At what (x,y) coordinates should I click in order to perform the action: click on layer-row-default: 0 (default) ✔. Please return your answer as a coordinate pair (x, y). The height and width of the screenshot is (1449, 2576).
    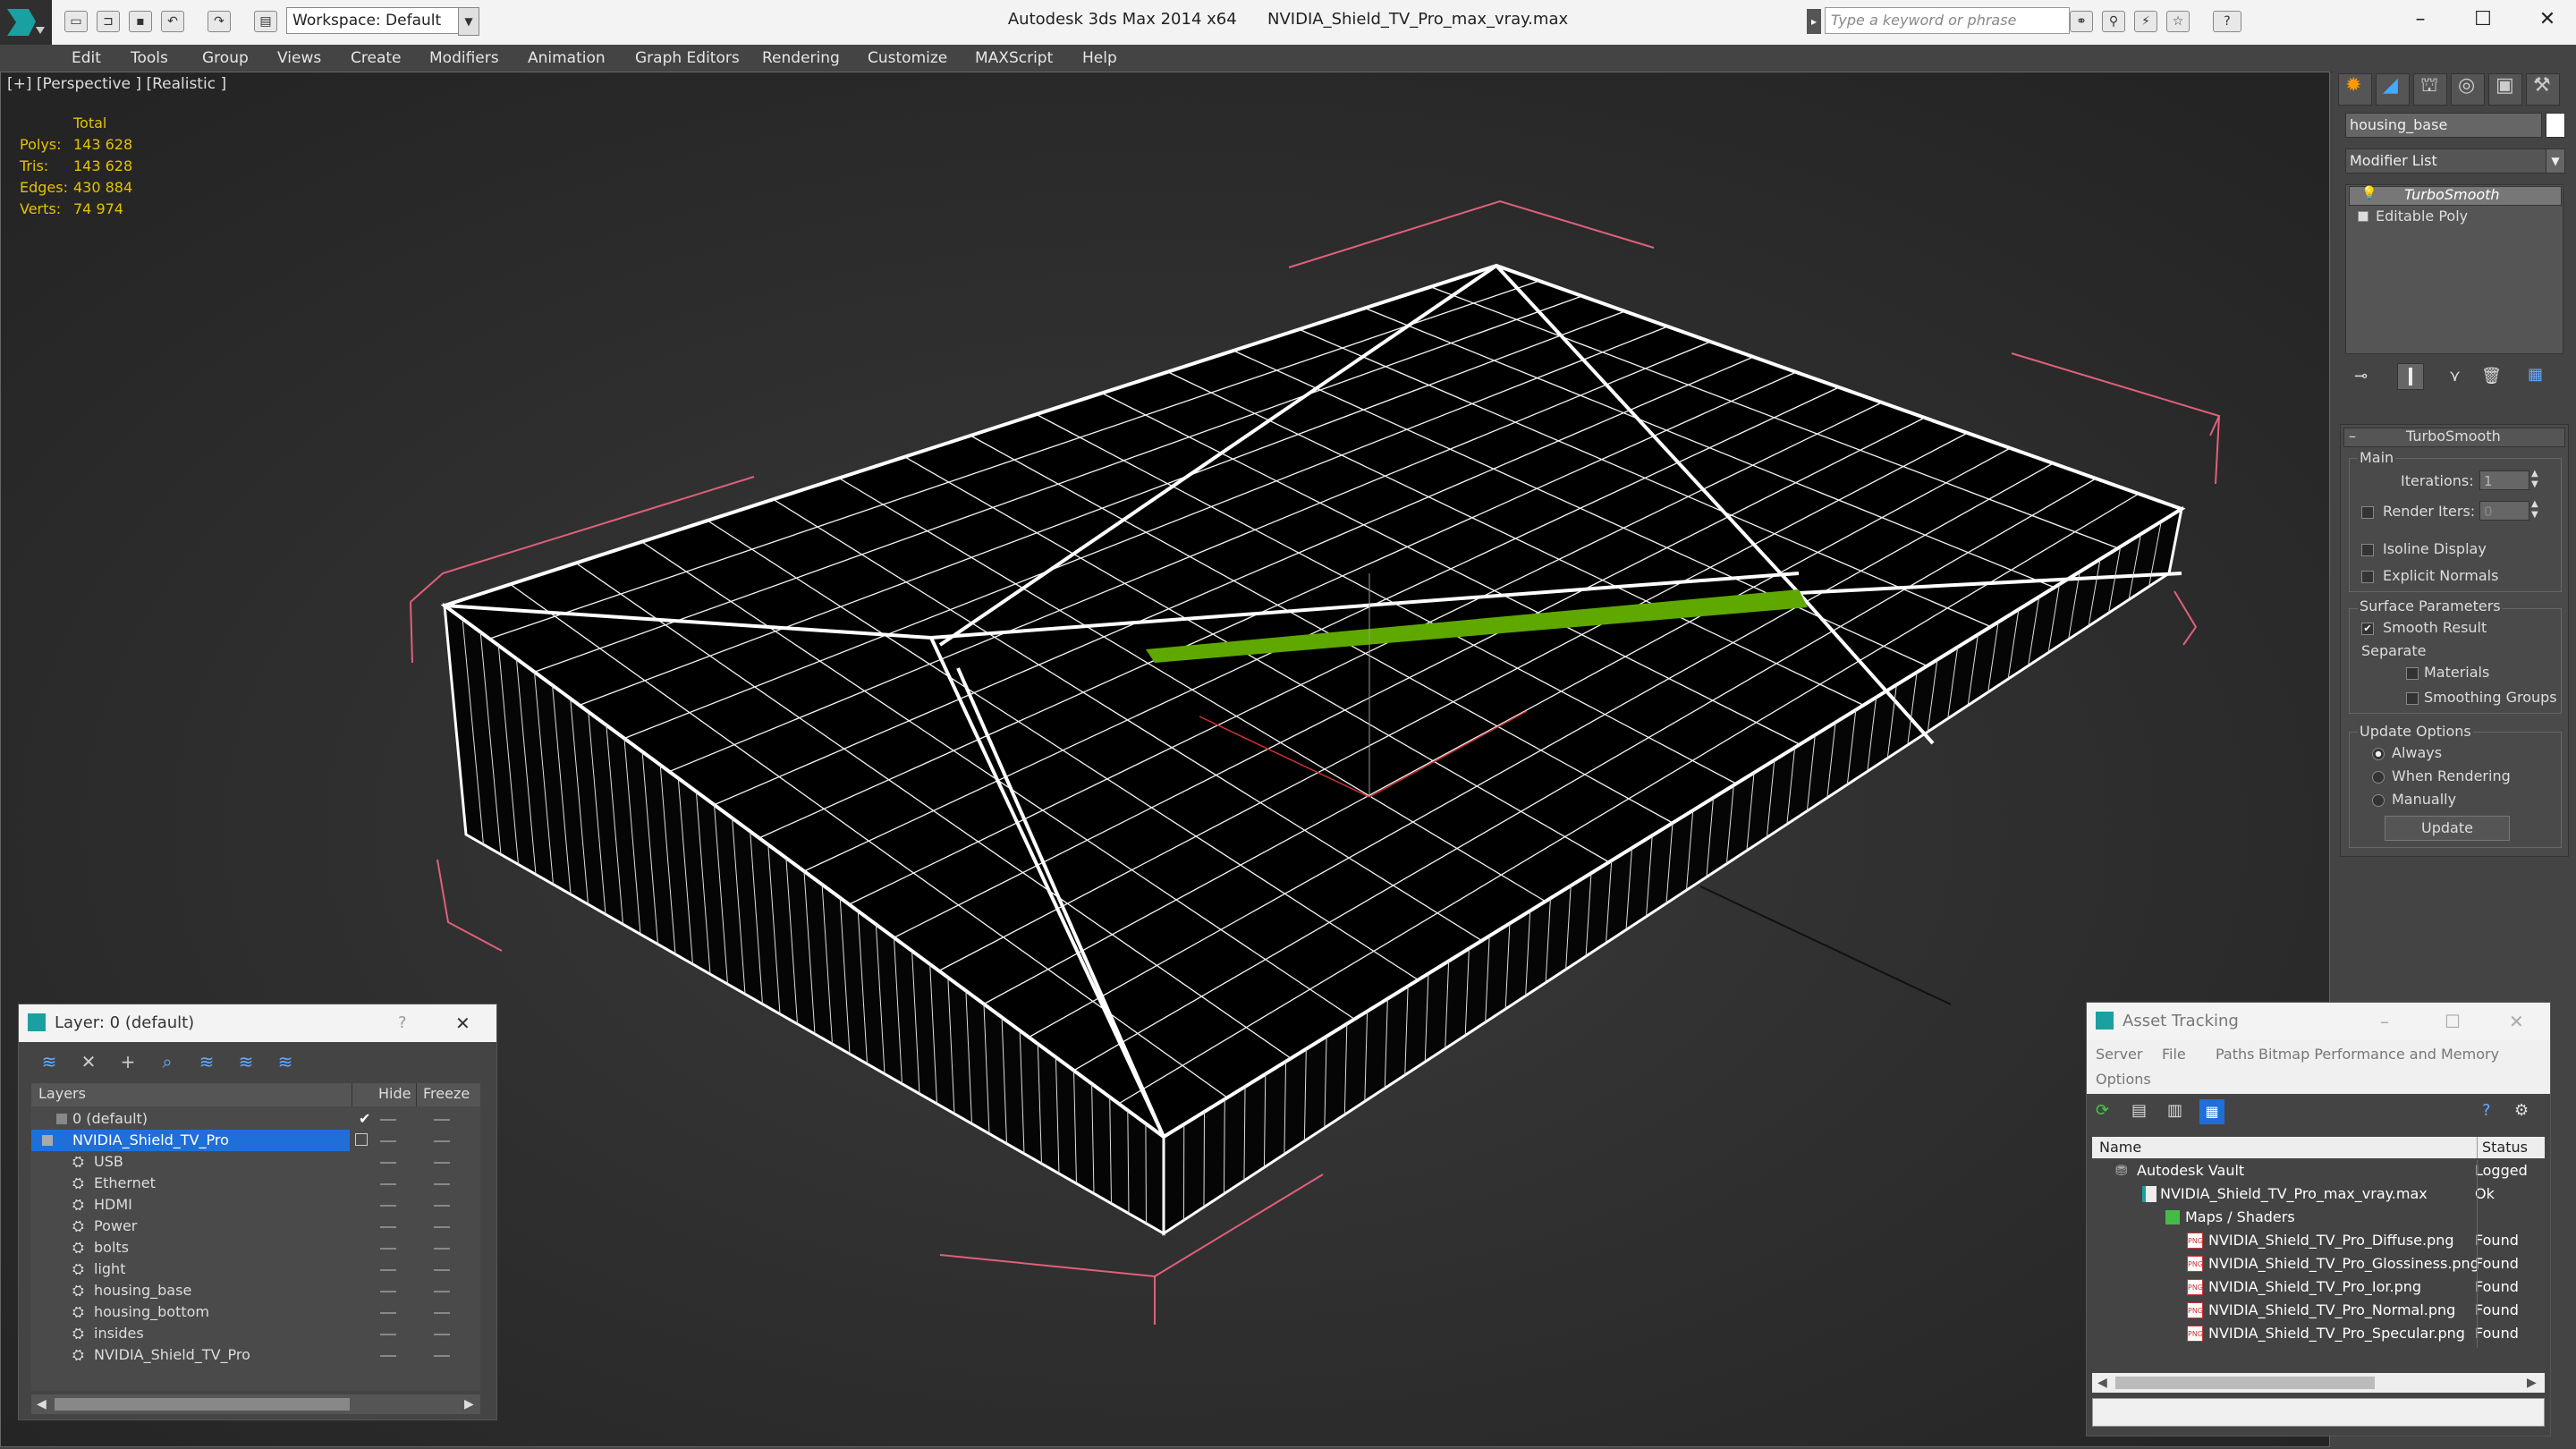
    Looking at the image, I should click on (255, 1119).